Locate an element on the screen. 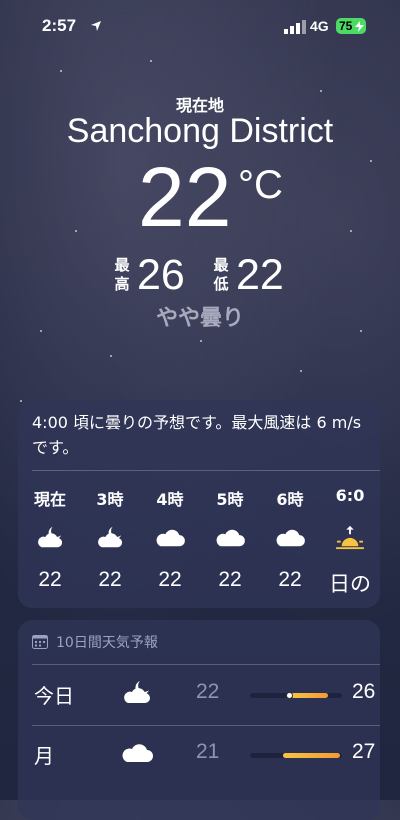 This screenshot has height=820, width=400. city-name: Sanchong District is located at coordinates (200, 131).